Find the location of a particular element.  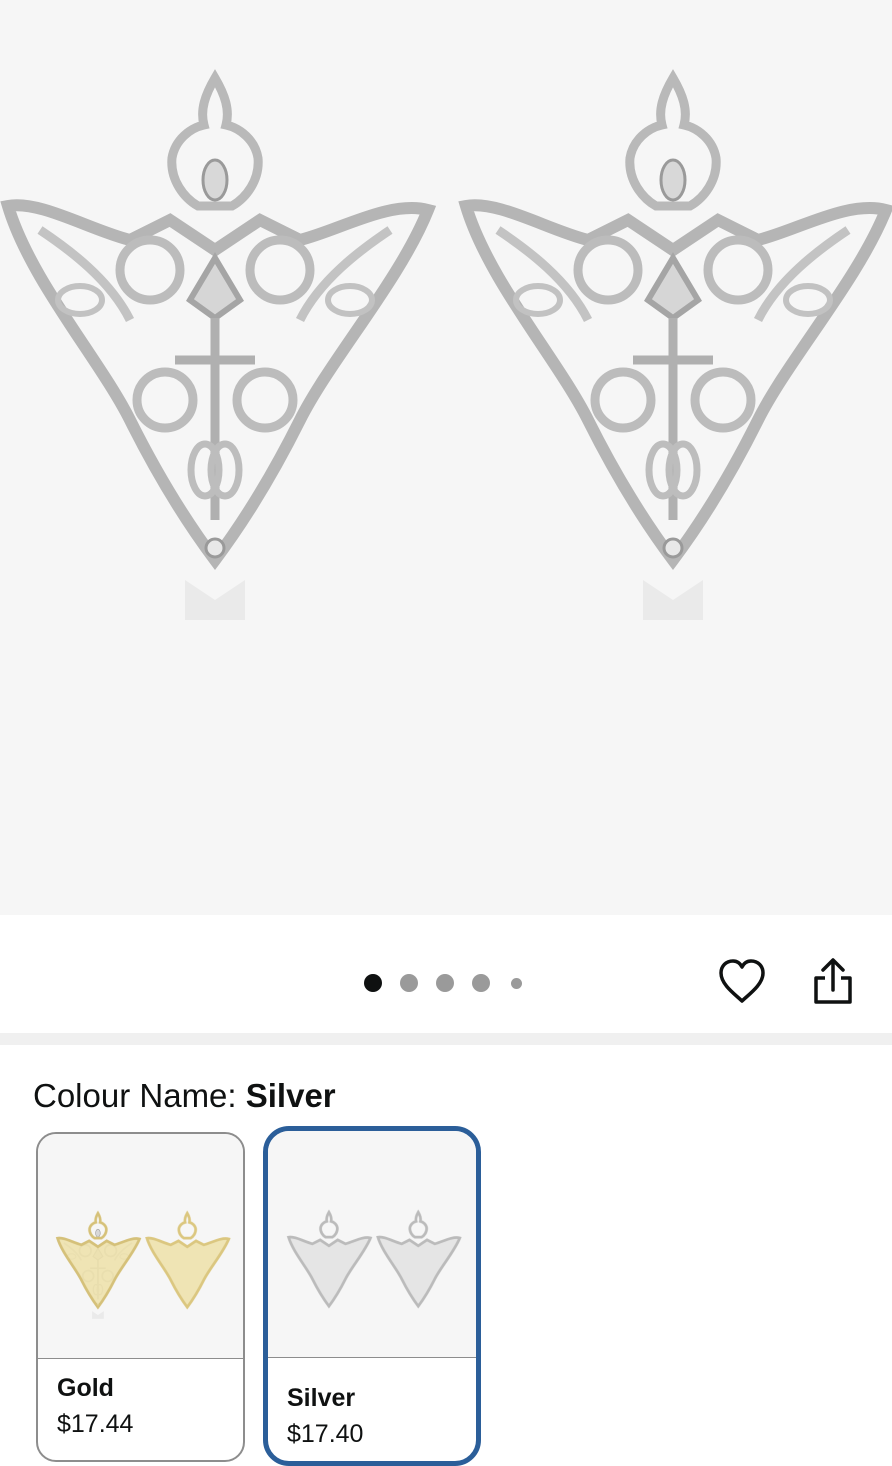

swatch-silver-separator is located at coordinates (372, 1357).